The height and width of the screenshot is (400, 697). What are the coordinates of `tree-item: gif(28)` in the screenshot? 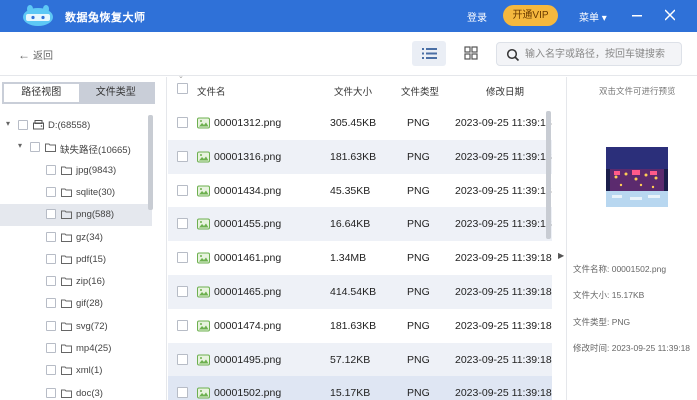 It's located at (76, 304).